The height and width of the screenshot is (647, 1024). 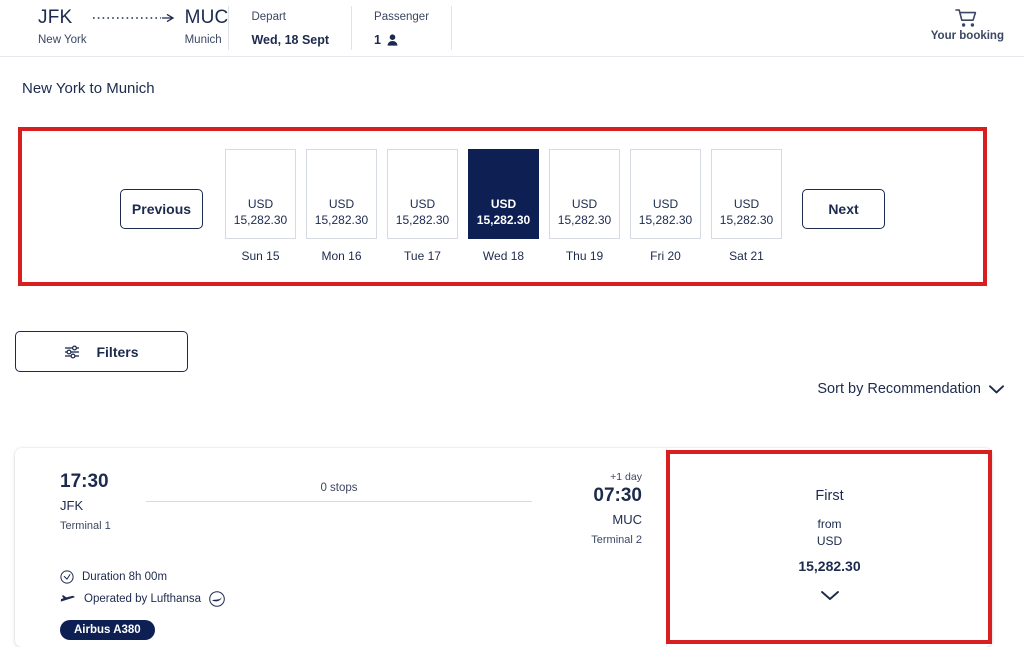 I want to click on date-cell: USD 15,282.30 Tue 17, so click(x=422, y=206).